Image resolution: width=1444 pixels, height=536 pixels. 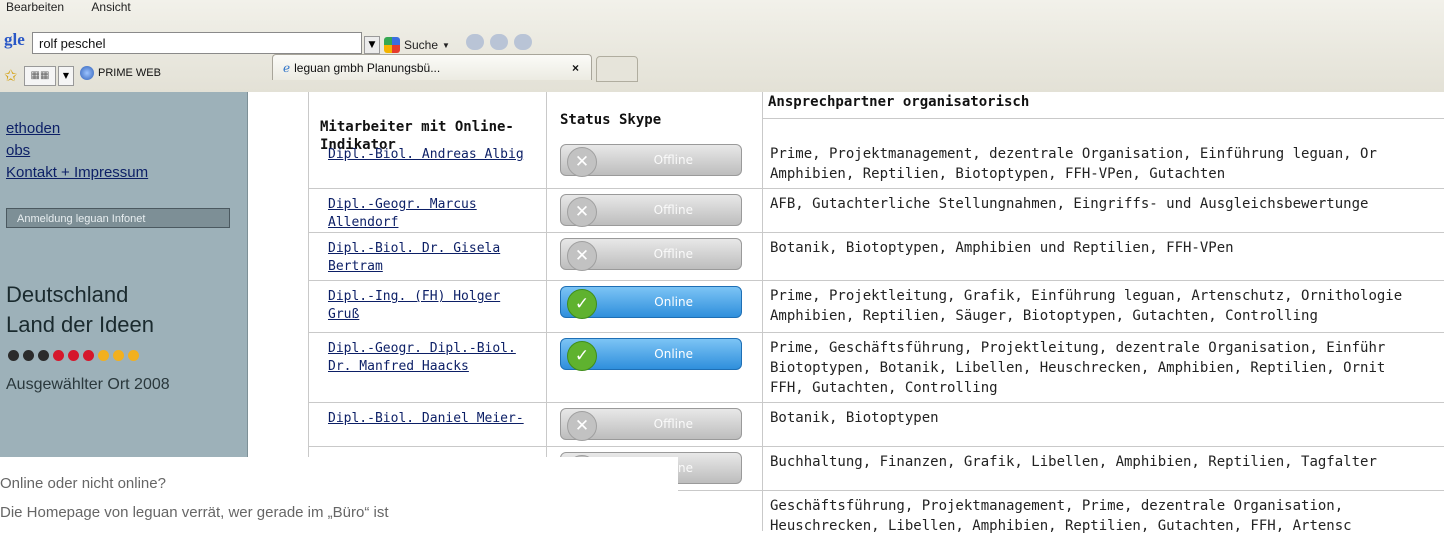 What do you see at coordinates (428, 419) in the screenshot?
I see `employee-name-link: Dipl.-Biol. Daniel Meier-` at bounding box center [428, 419].